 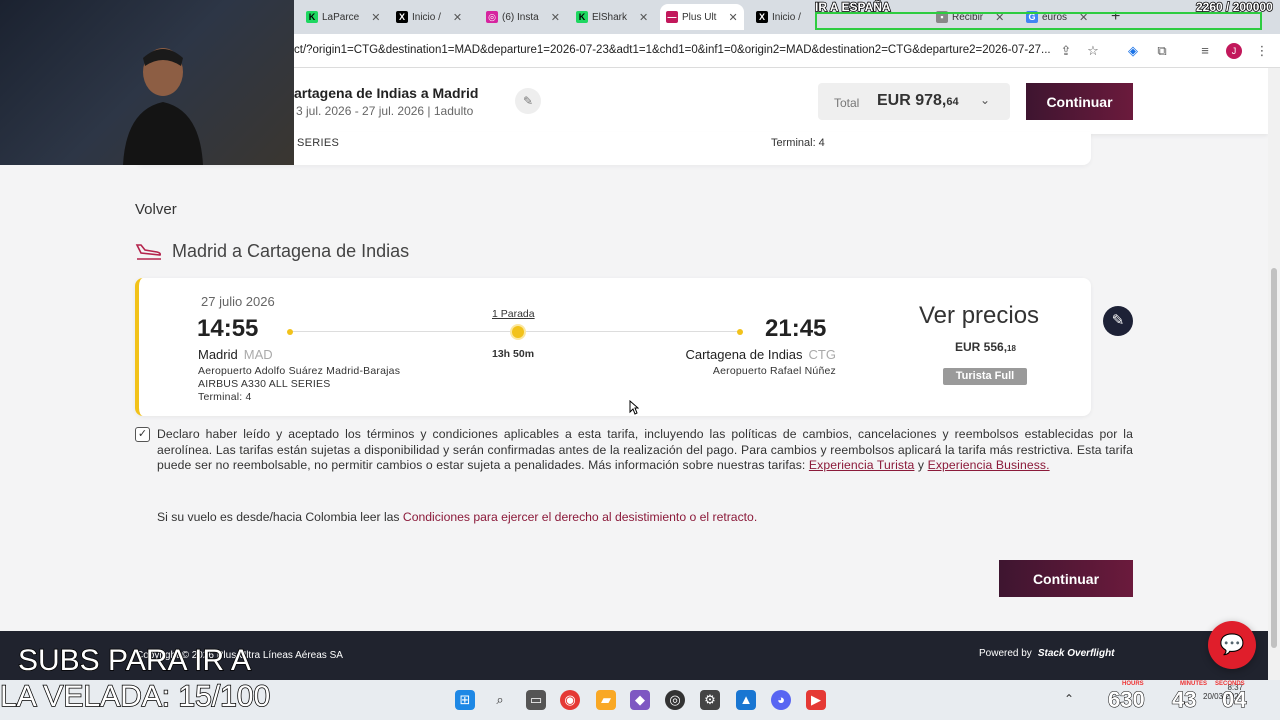 I want to click on fare-badge: Turista Full, so click(x=985, y=376).